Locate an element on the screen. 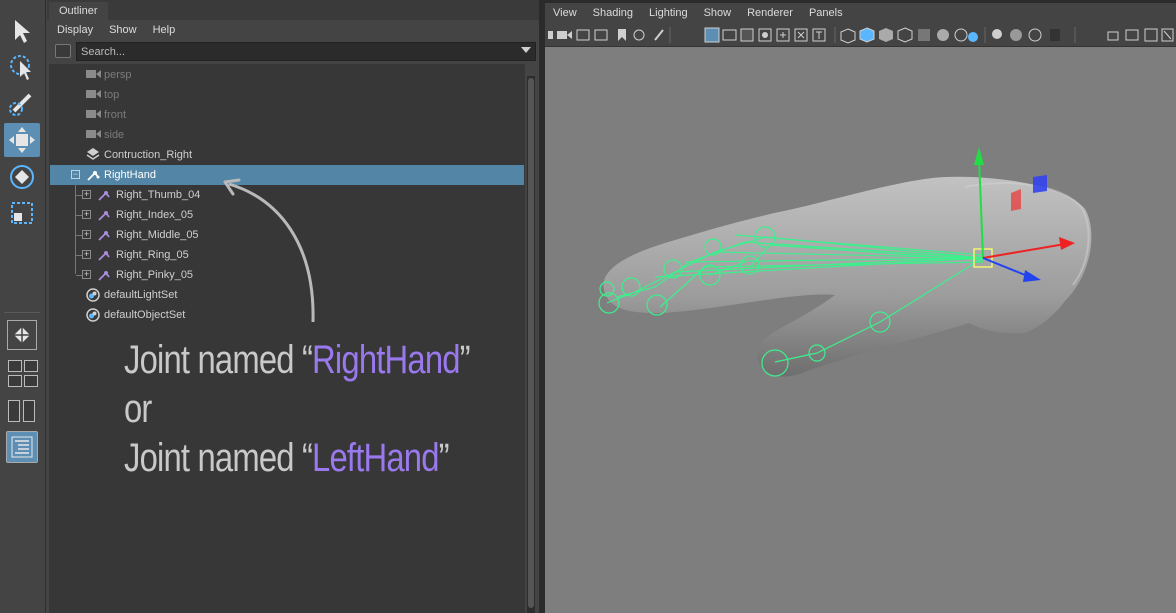  single-view-layout-icon is located at coordinates (22, 335).